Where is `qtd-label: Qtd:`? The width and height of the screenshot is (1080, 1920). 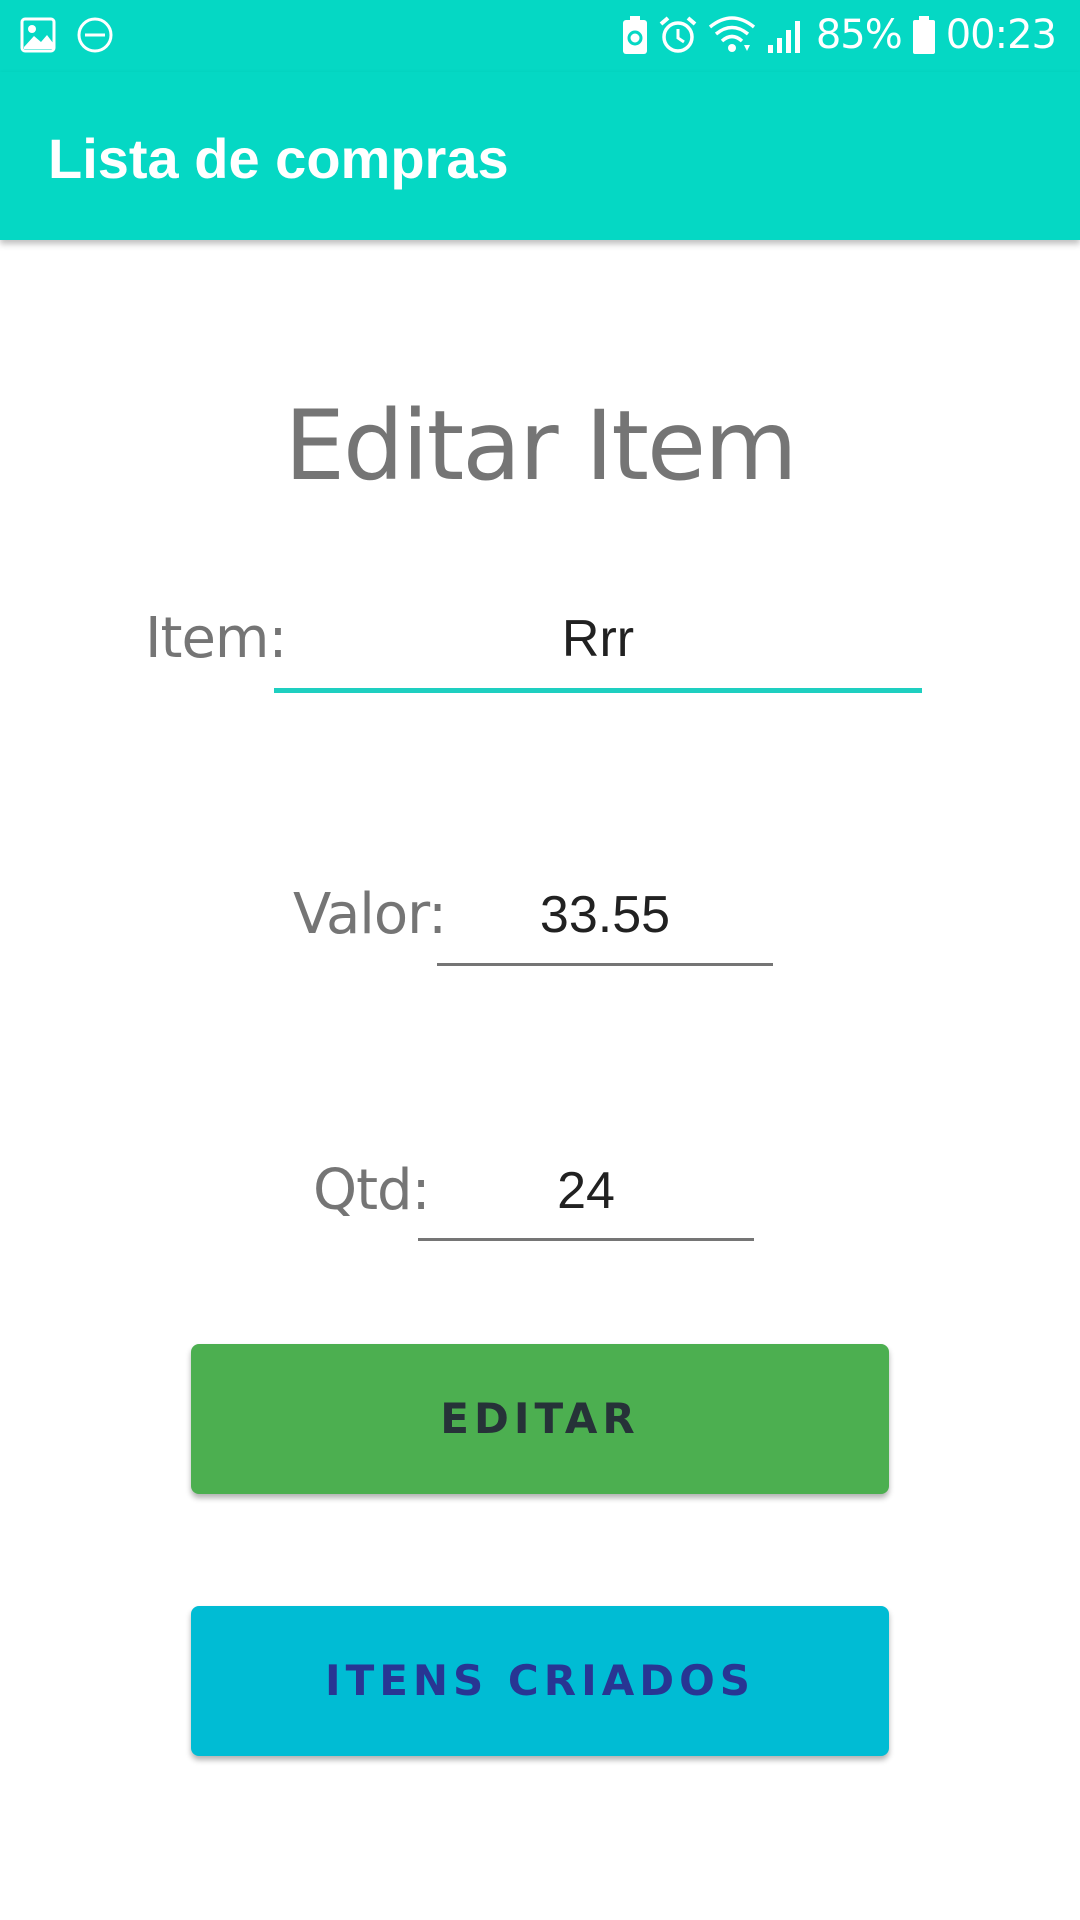 qtd-label: Qtd: is located at coordinates (371, 1190).